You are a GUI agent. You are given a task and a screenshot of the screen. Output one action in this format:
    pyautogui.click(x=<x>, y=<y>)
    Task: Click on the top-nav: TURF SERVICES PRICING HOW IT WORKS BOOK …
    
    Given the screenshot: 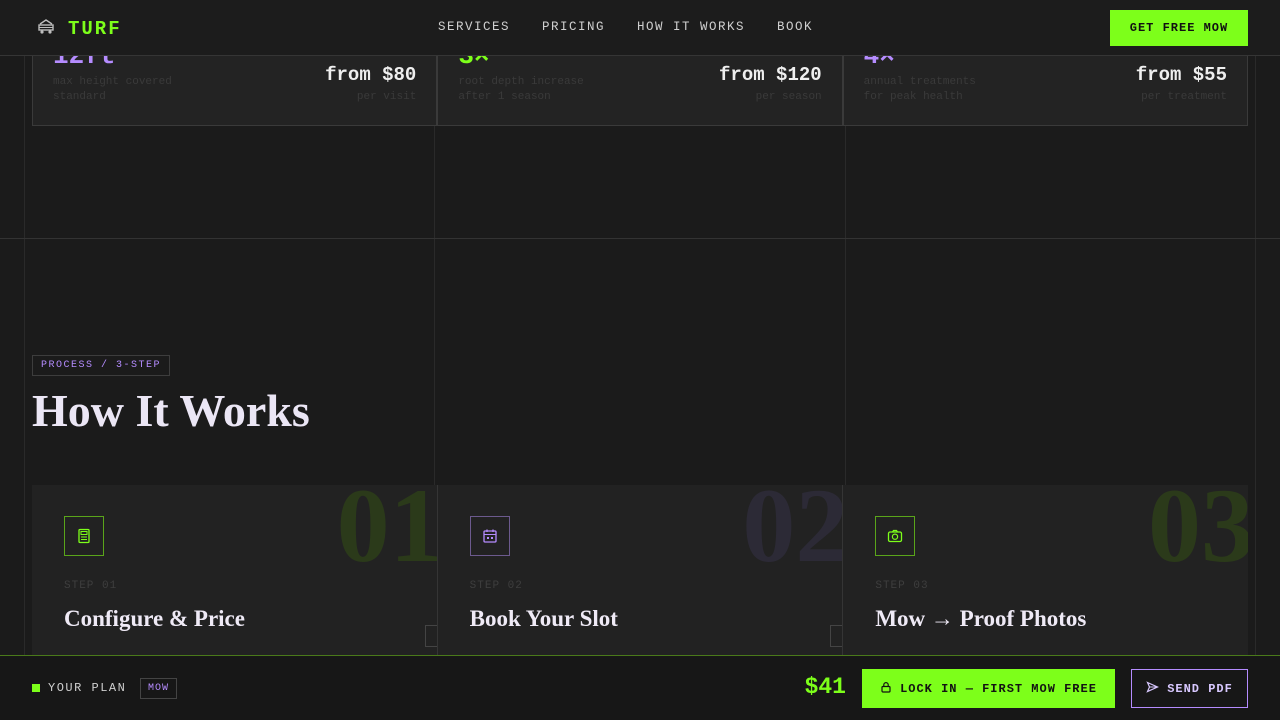 What is the action you would take?
    pyautogui.click(x=640, y=28)
    